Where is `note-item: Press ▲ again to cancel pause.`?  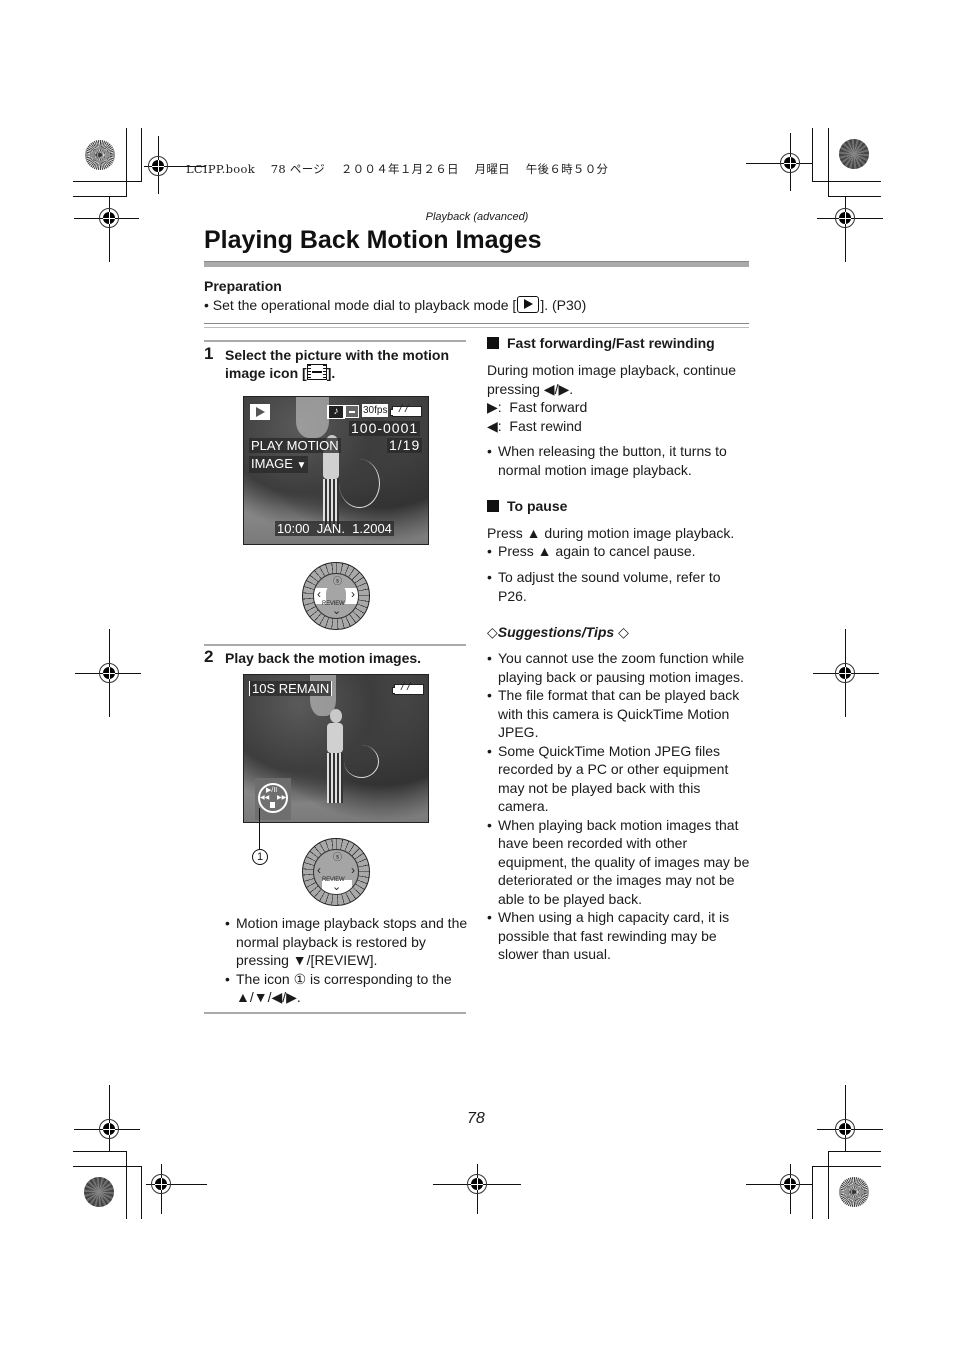
note-item: Press ▲ again to cancel pause. is located at coordinates (619, 551).